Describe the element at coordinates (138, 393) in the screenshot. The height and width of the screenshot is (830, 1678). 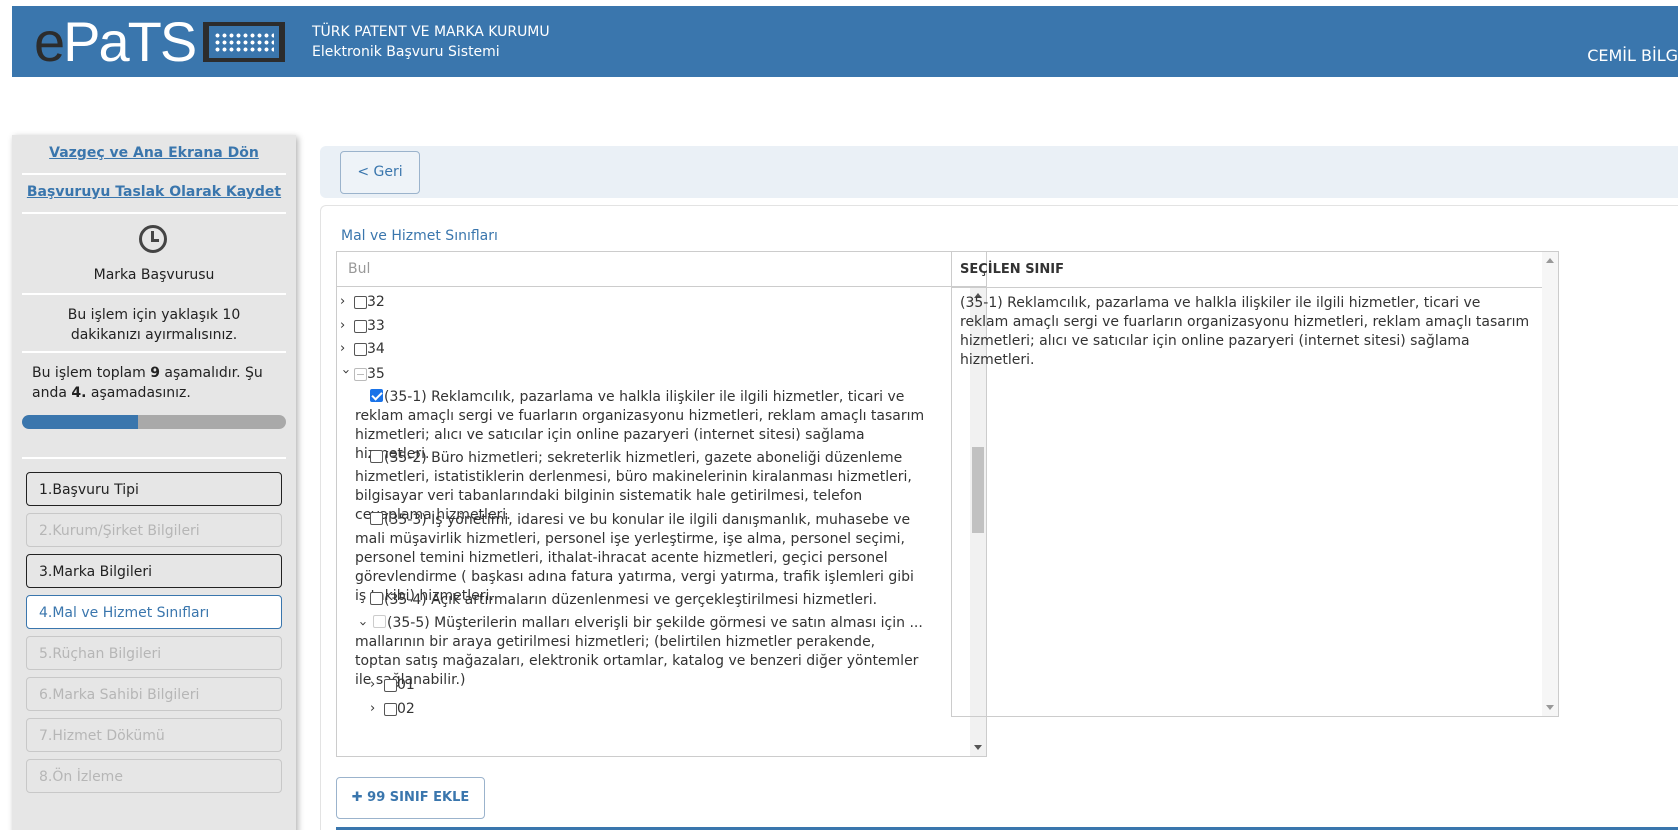
I see `stage-suffix: aşamadasınız.` at that location.